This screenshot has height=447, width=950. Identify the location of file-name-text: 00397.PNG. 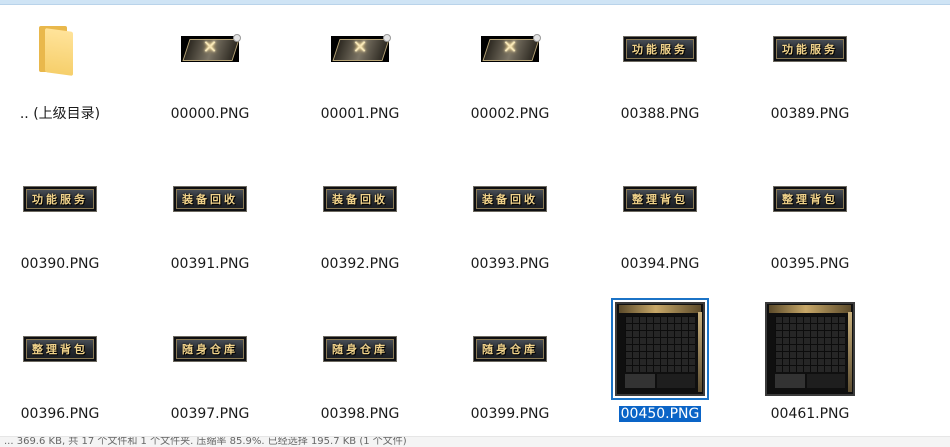
(210, 414).